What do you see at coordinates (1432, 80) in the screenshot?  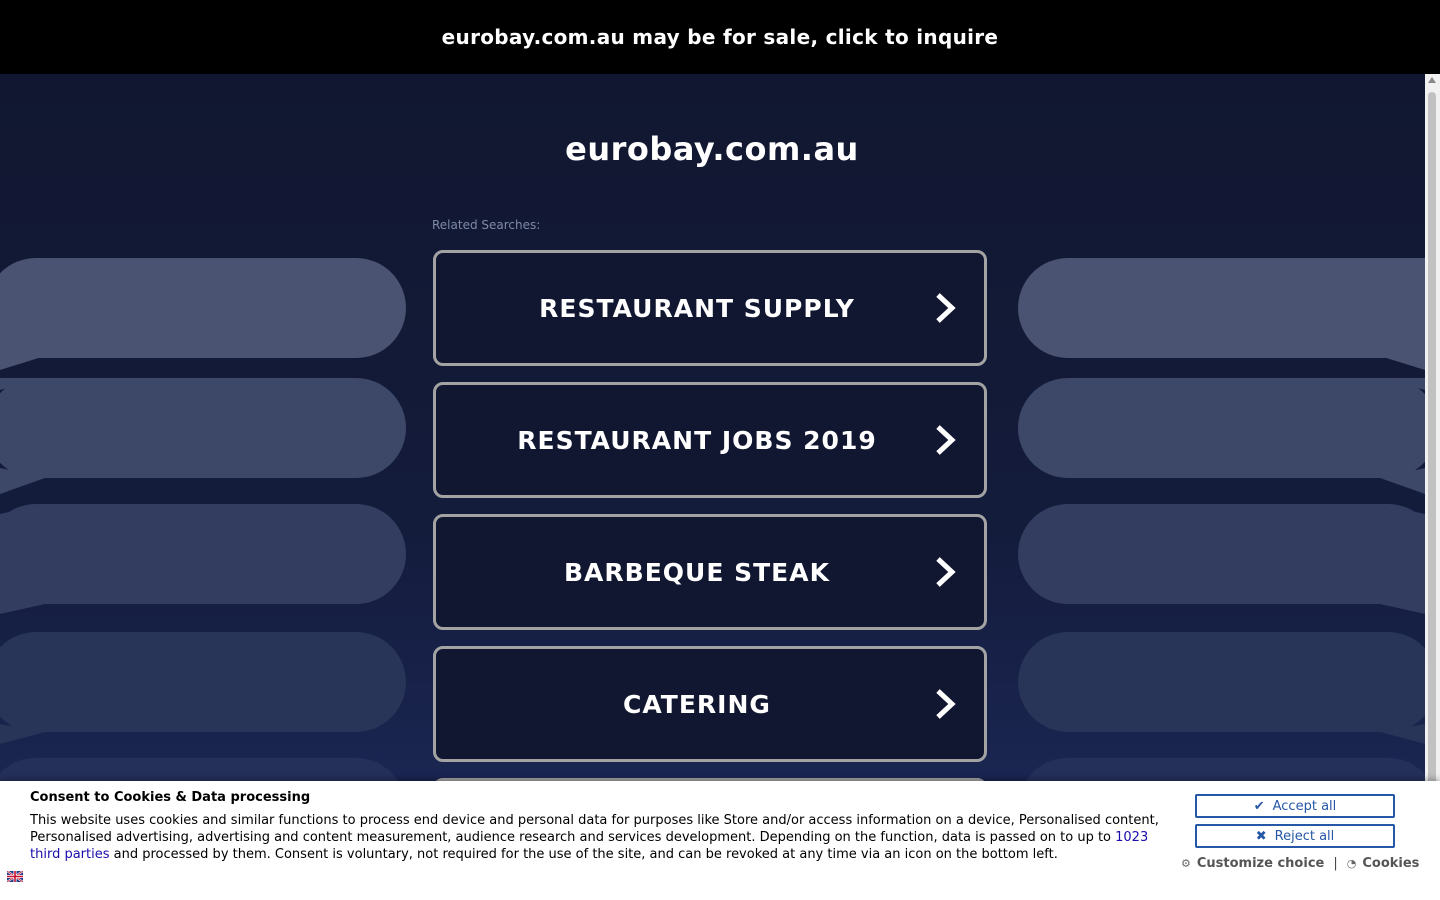 I see `scroll-up-arrow-icon` at bounding box center [1432, 80].